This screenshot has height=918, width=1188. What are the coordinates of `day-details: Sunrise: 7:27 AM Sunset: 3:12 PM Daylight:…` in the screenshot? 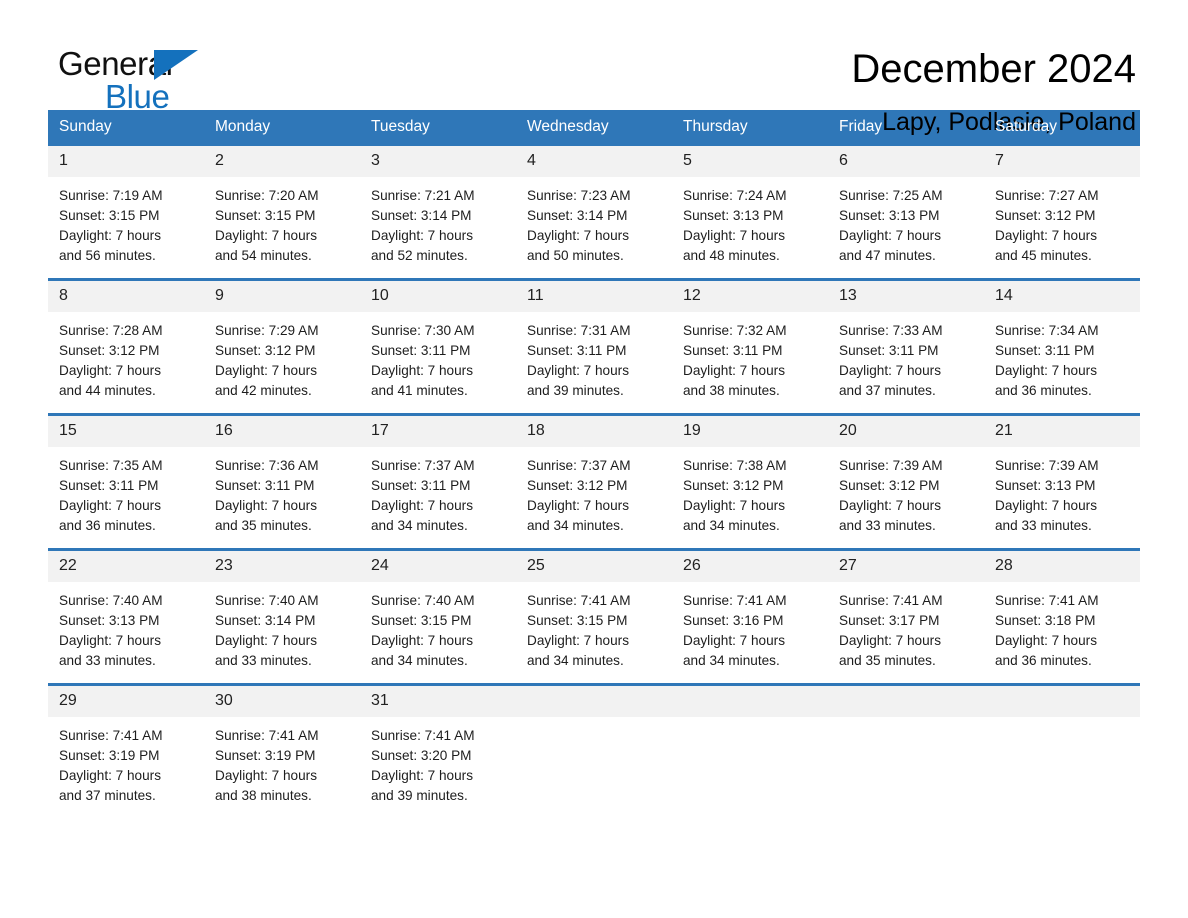 It's located at (1062, 227).